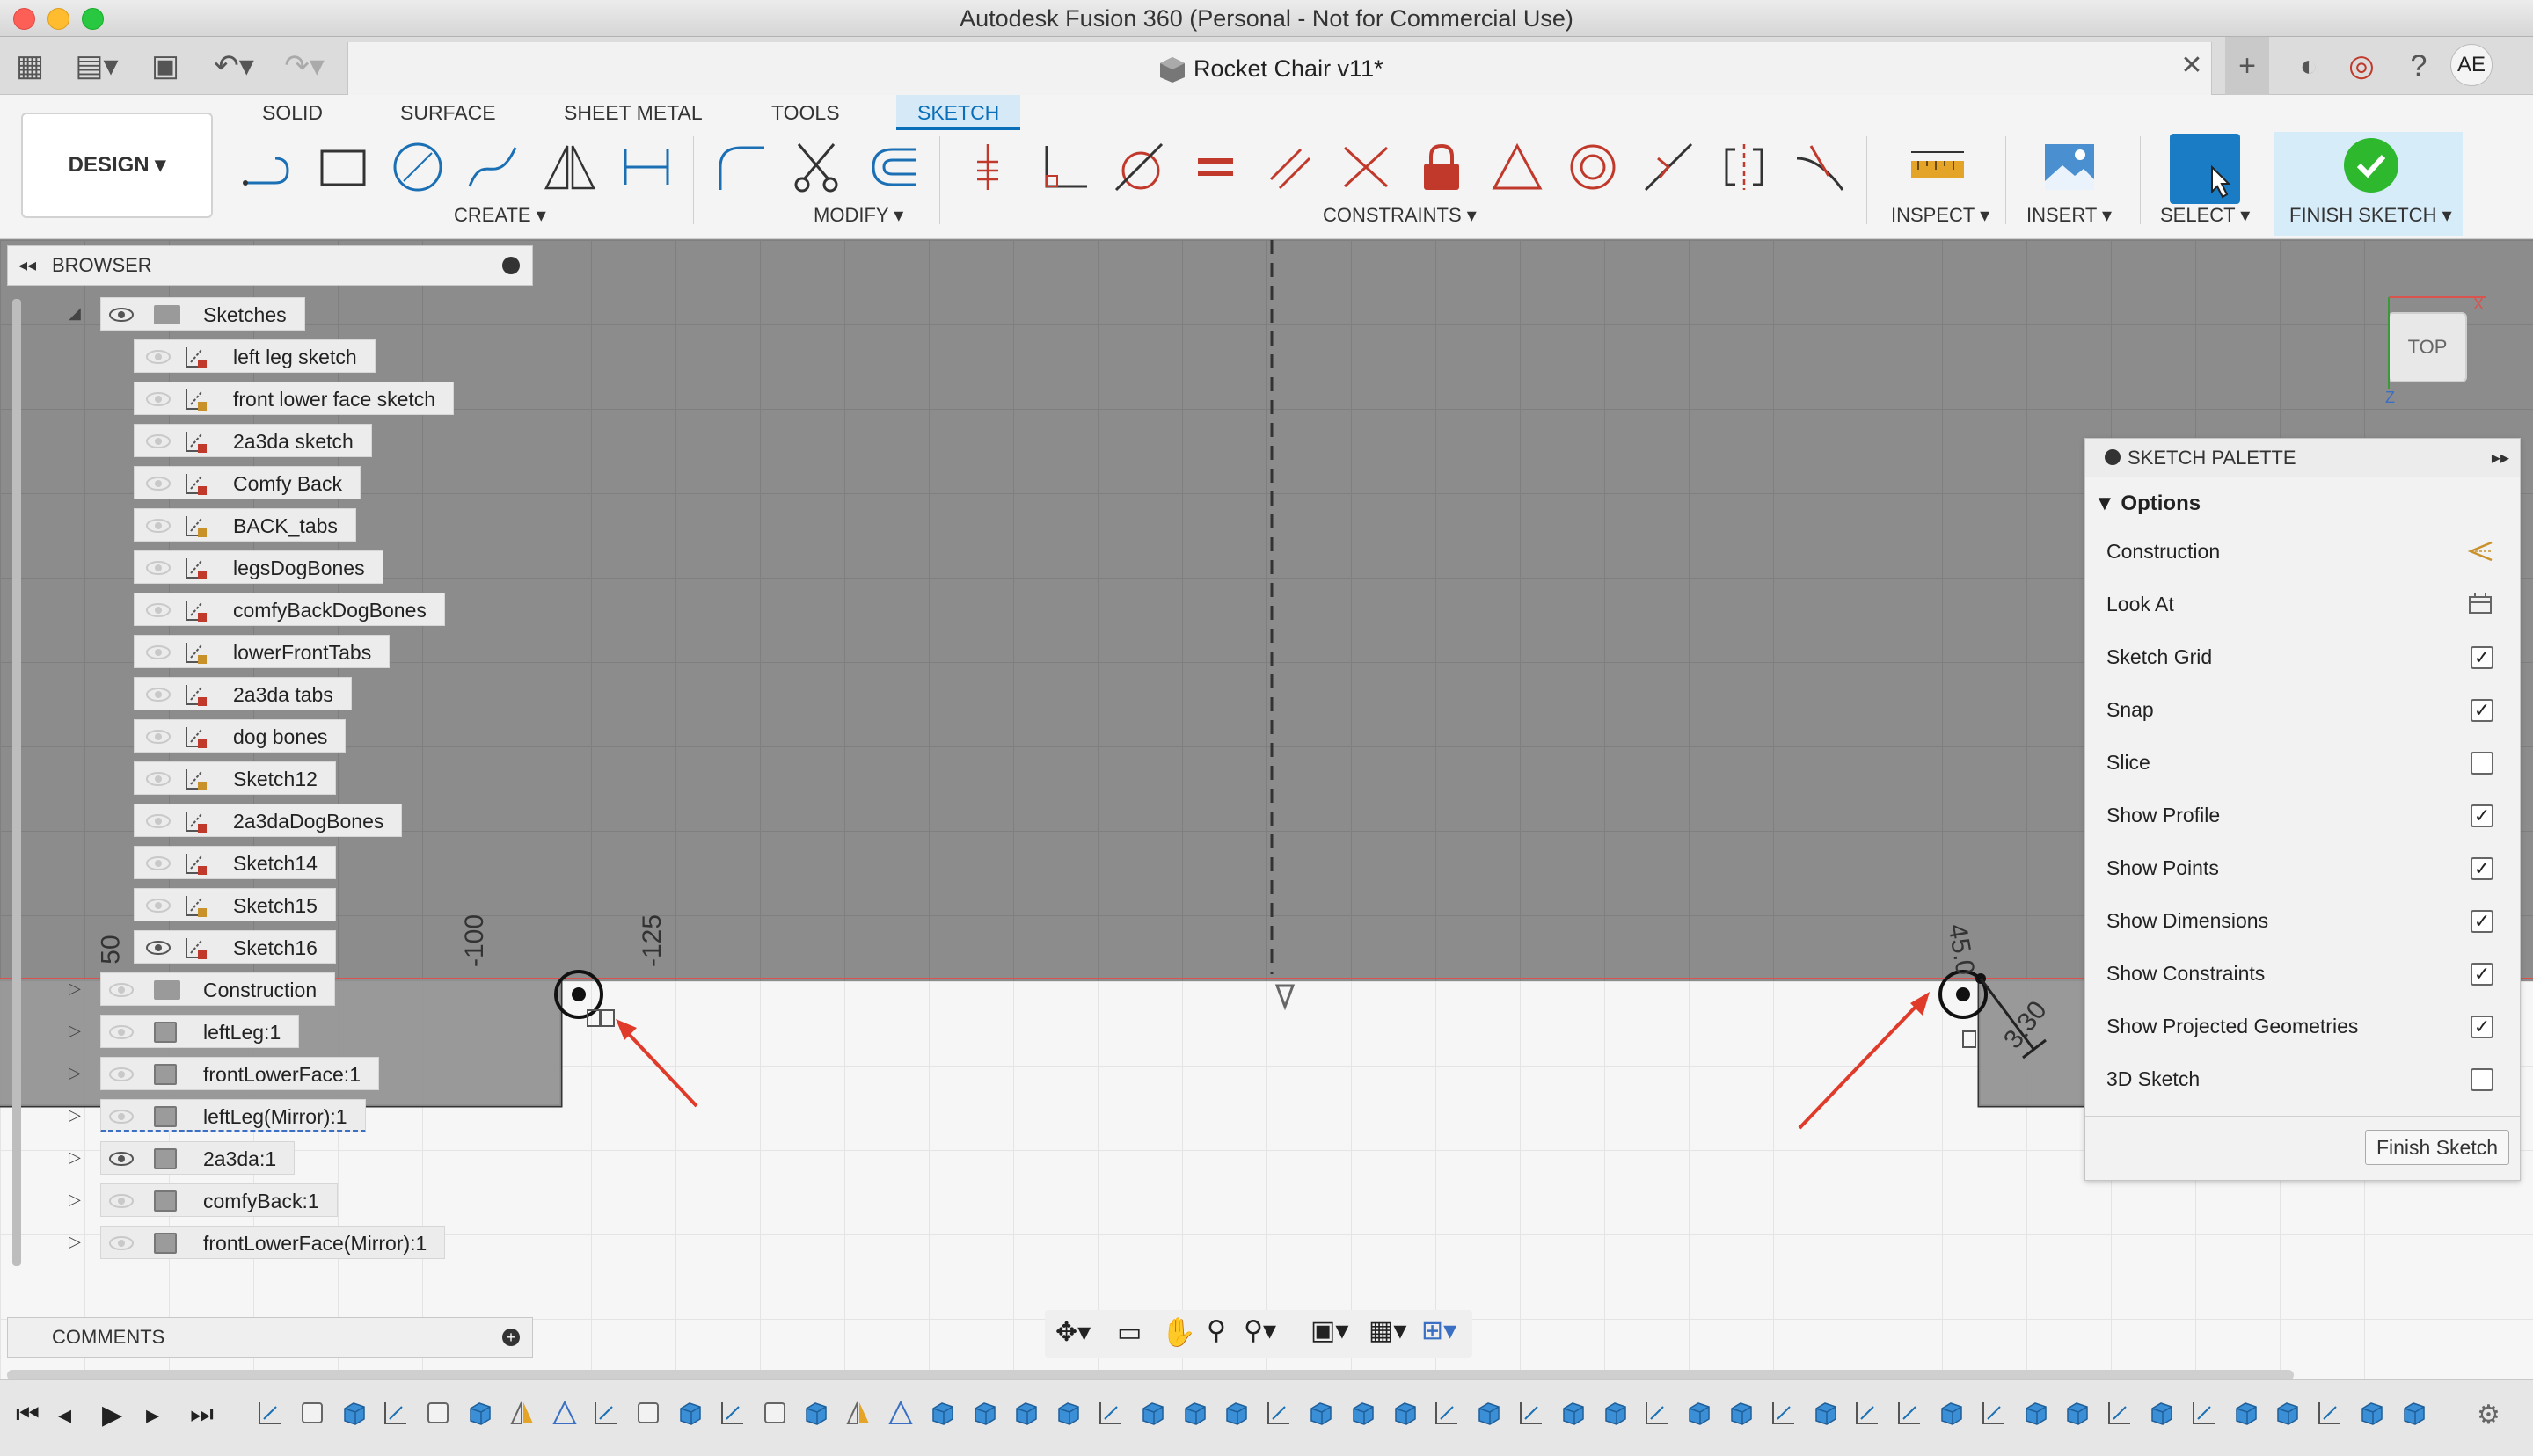 The height and width of the screenshot is (1456, 2533). I want to click on browser-item-component: leftLeg(Mirror):1, so click(233, 1115).